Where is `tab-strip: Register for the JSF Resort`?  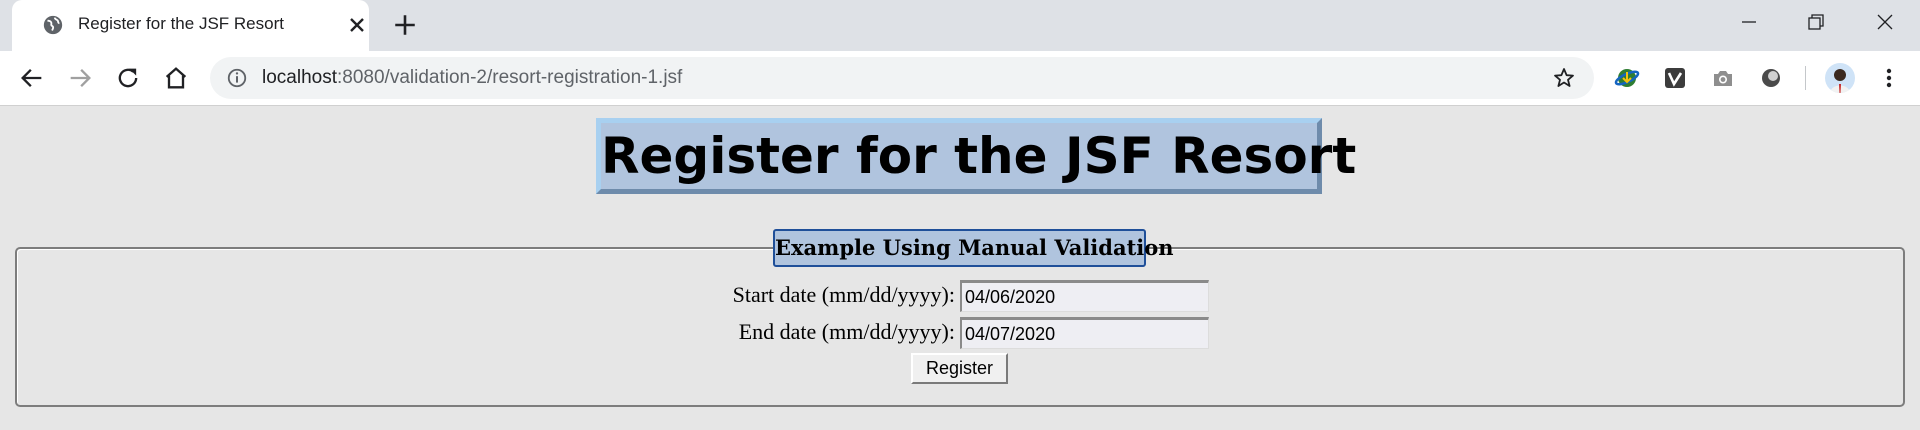
tab-strip: Register for the JSF Resort is located at coordinates (960, 25).